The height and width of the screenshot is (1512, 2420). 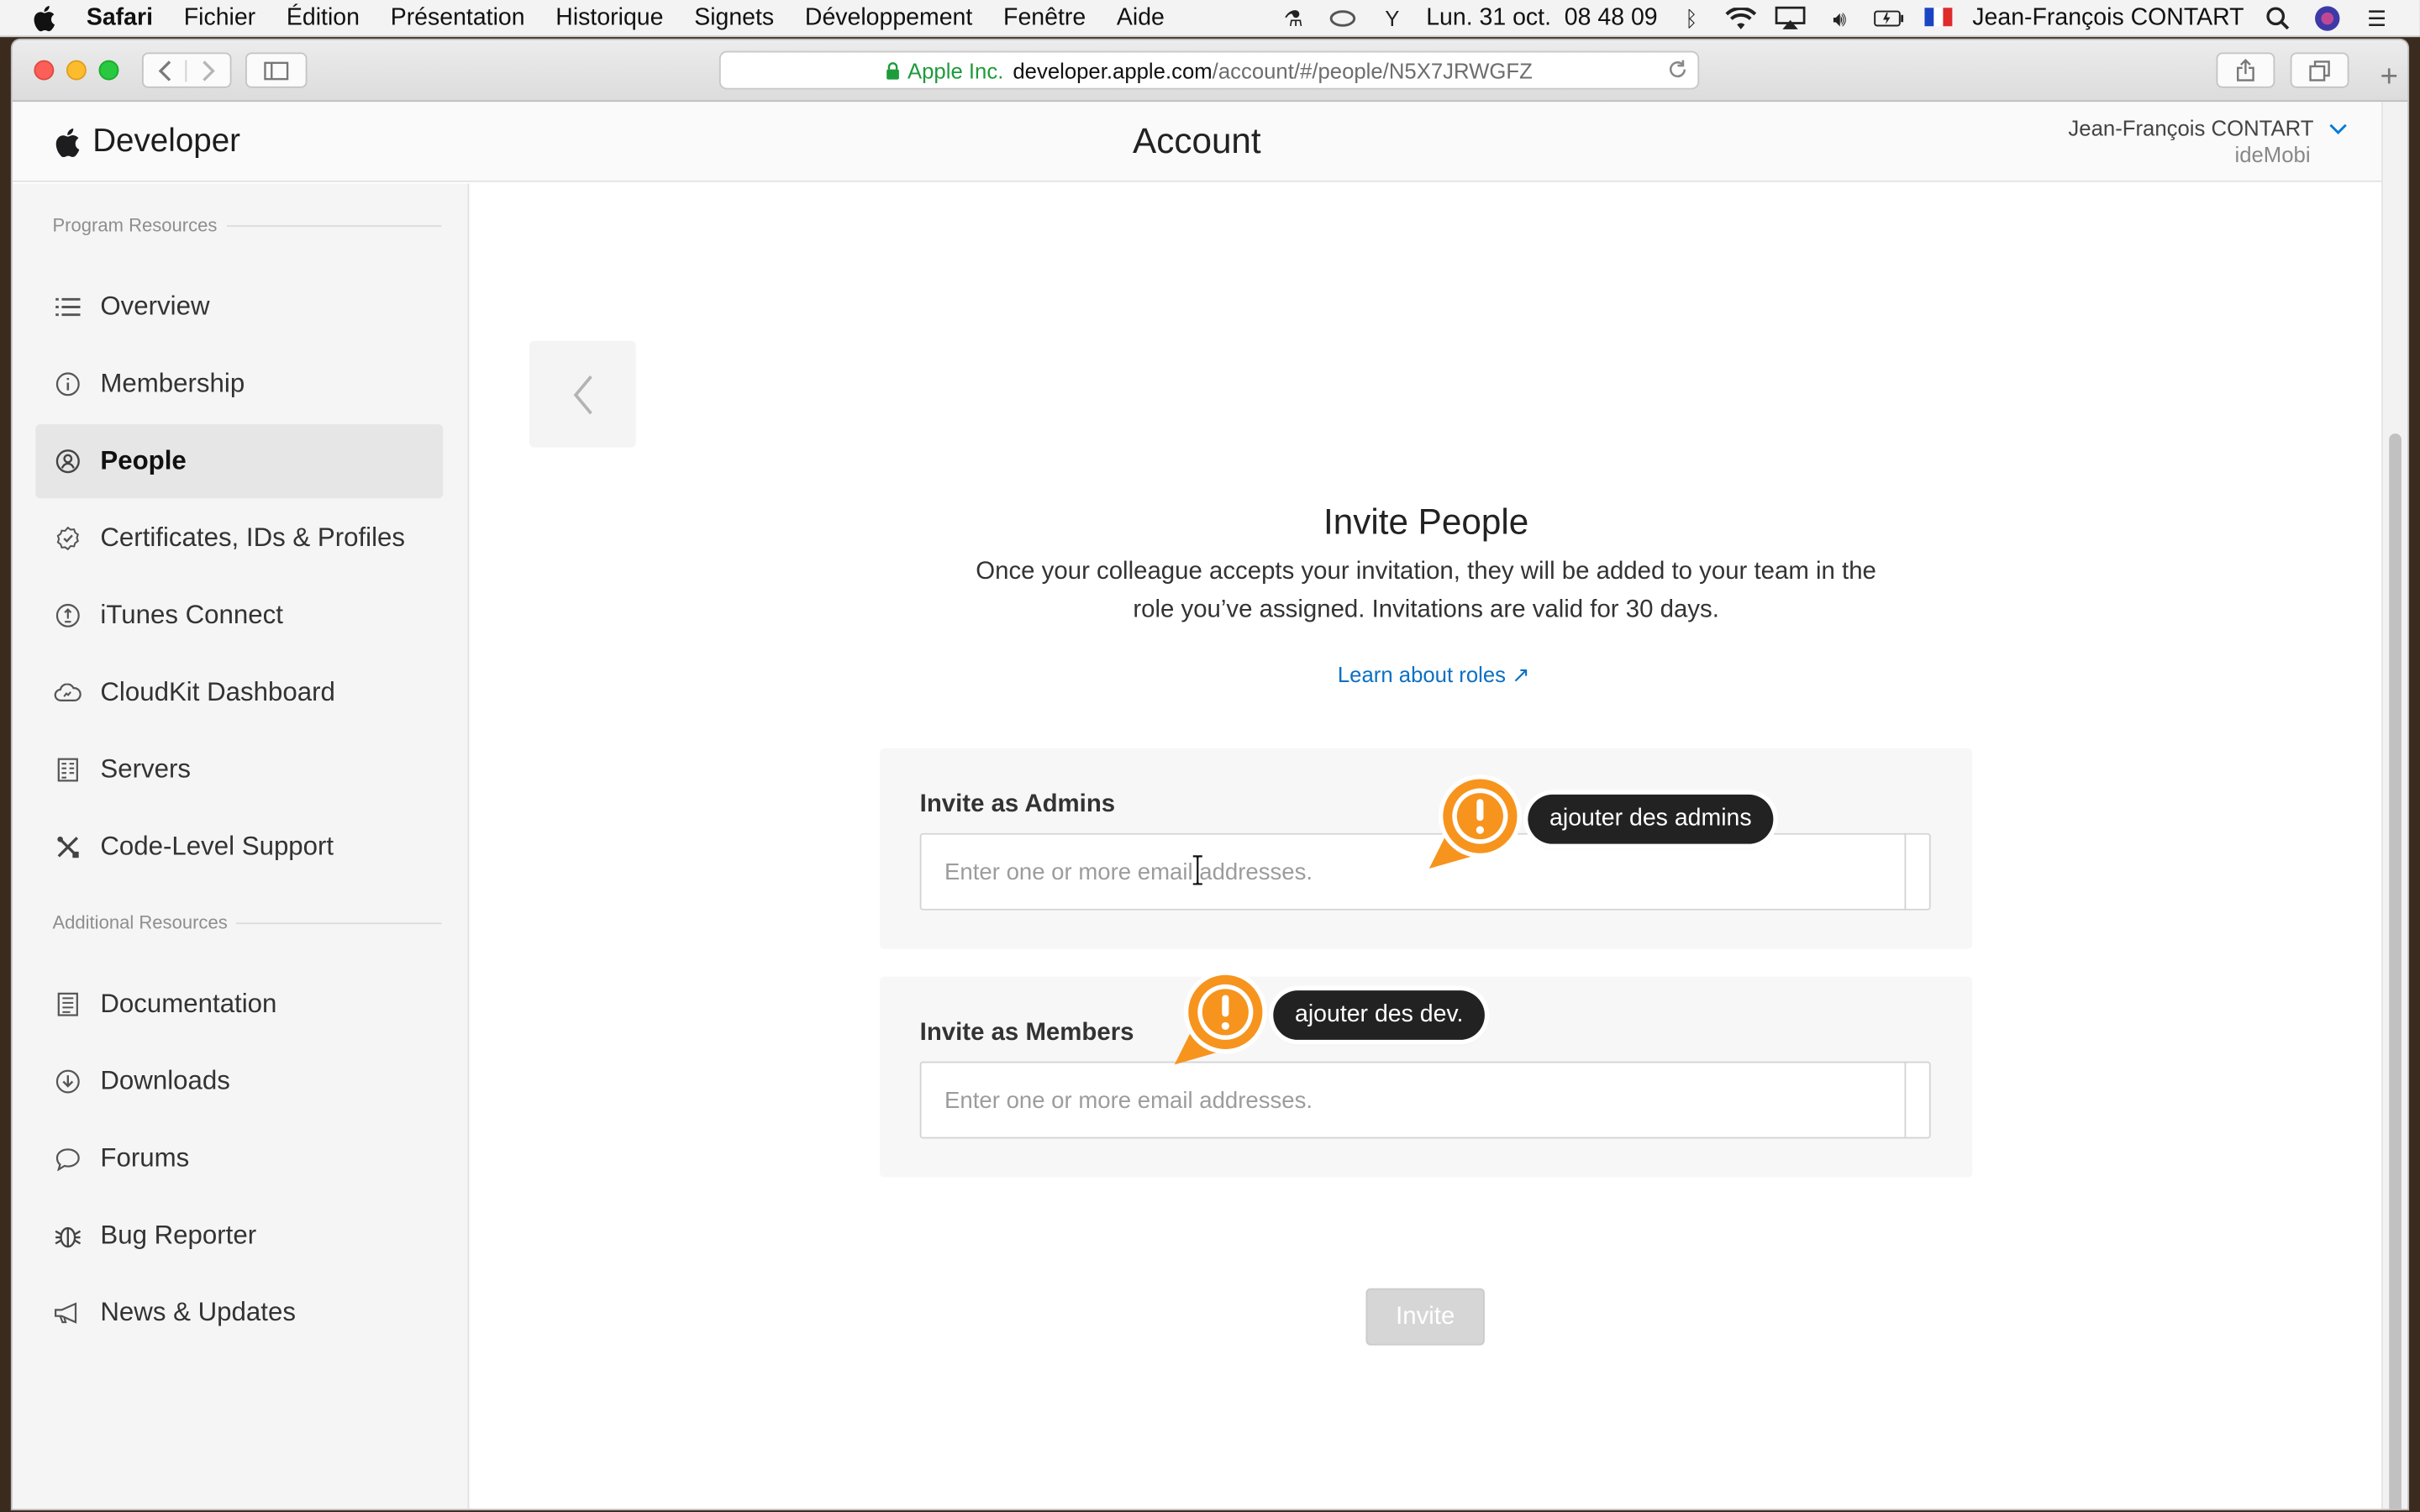 I want to click on flask-icon: ⚗, so click(x=1293, y=17).